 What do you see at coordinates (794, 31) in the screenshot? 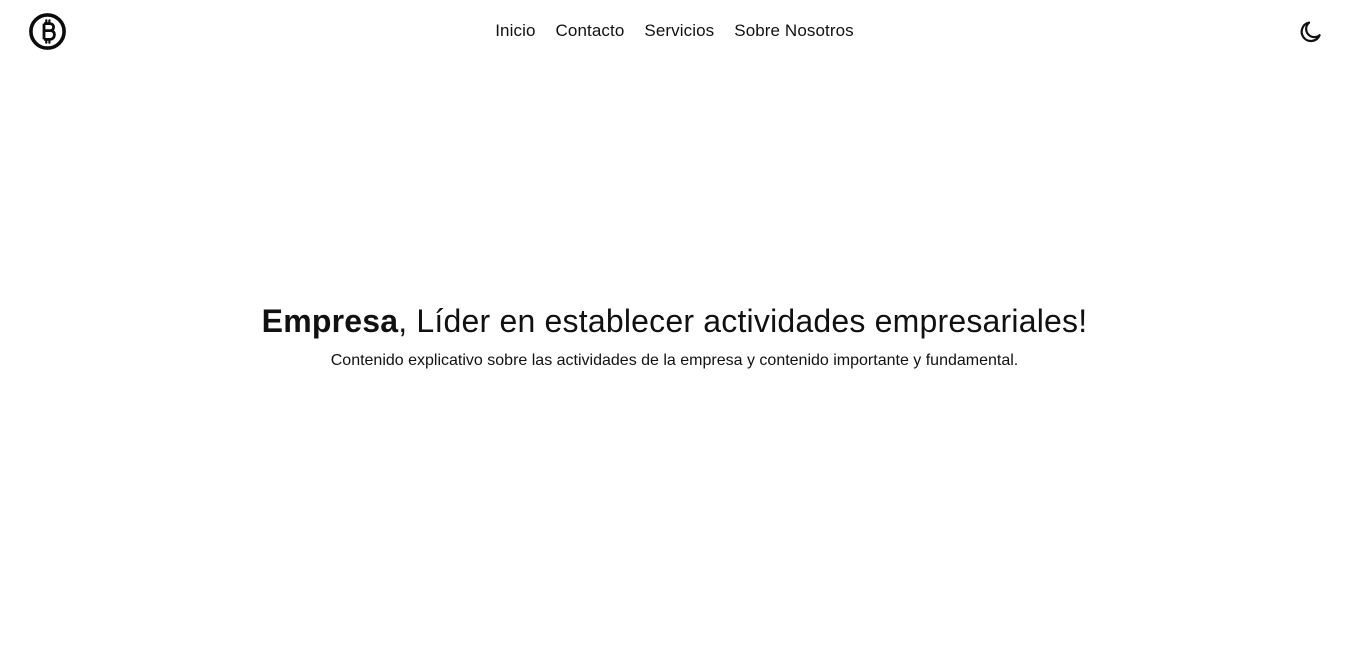
I see `nav-link-sobre-nosotros: Sobre Nosotros` at bounding box center [794, 31].